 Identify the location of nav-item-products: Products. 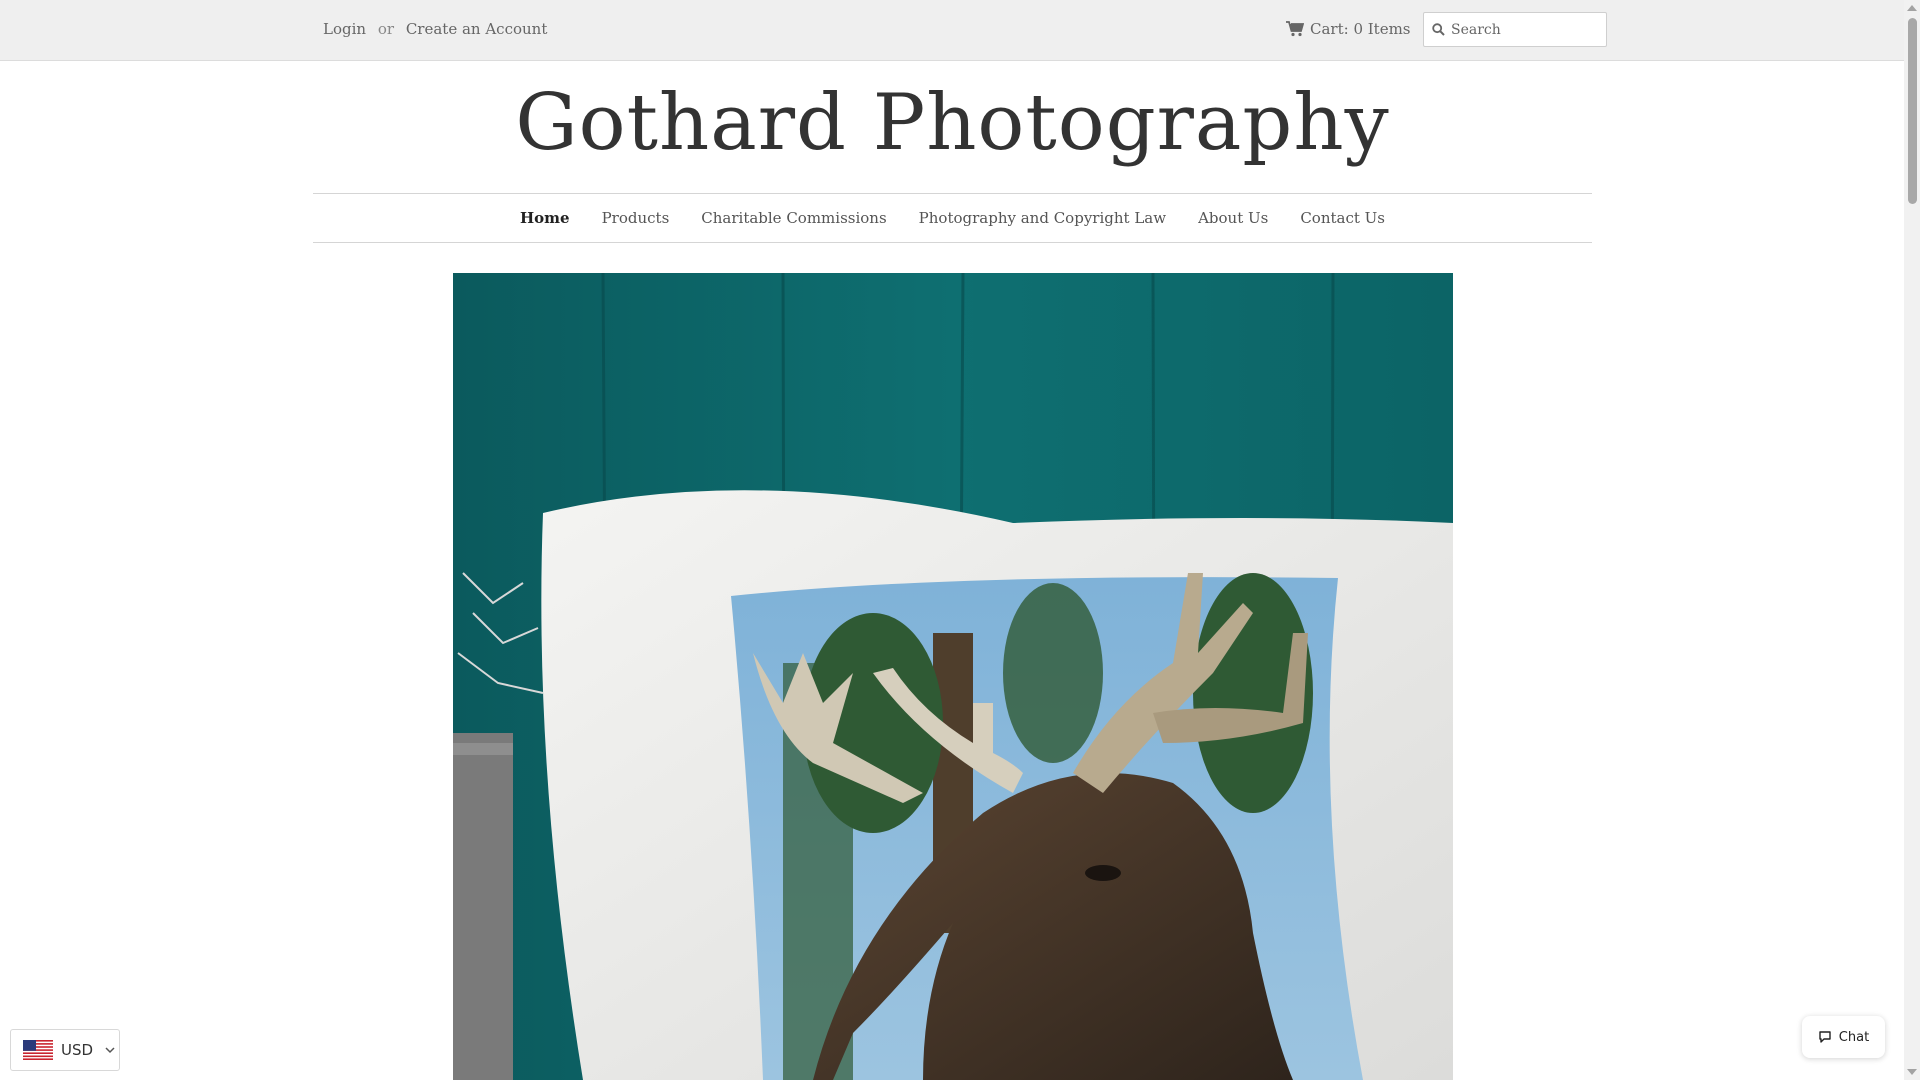
(636, 218).